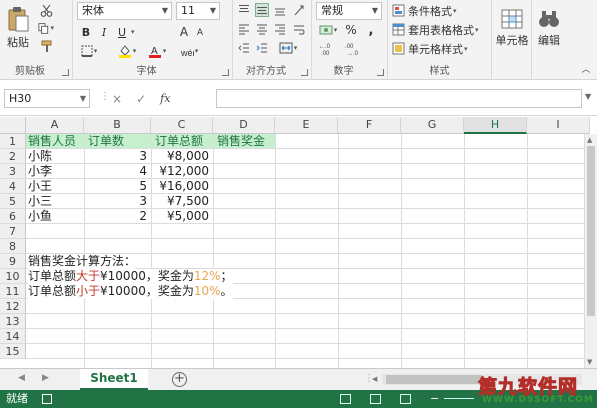  I want to click on format-as-table-button: 套用表格格式 ▾, so click(440, 29).